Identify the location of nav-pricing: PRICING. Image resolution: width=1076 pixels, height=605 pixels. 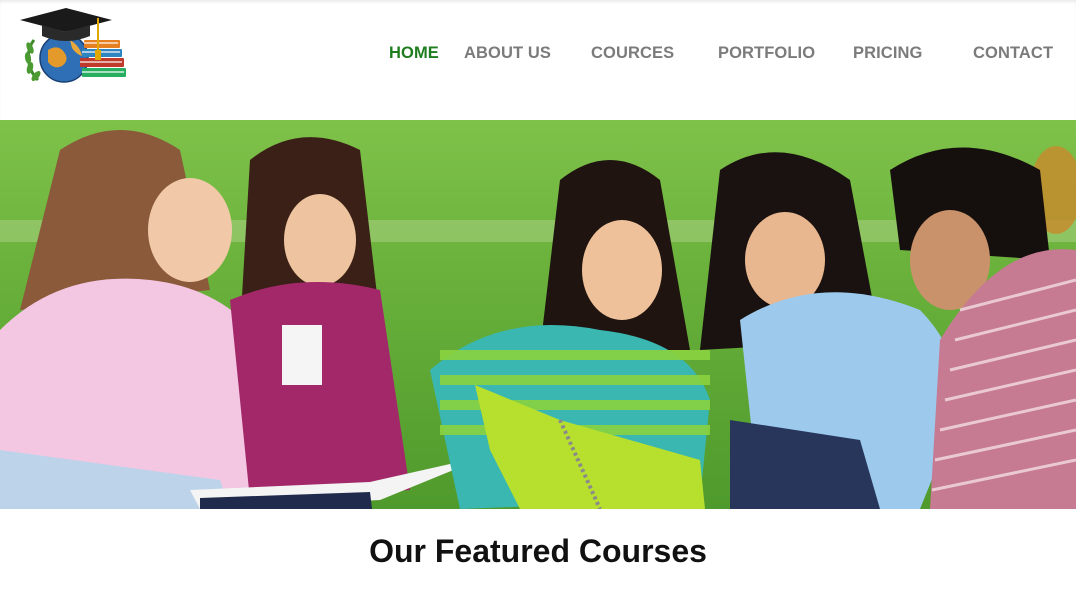
(887, 53).